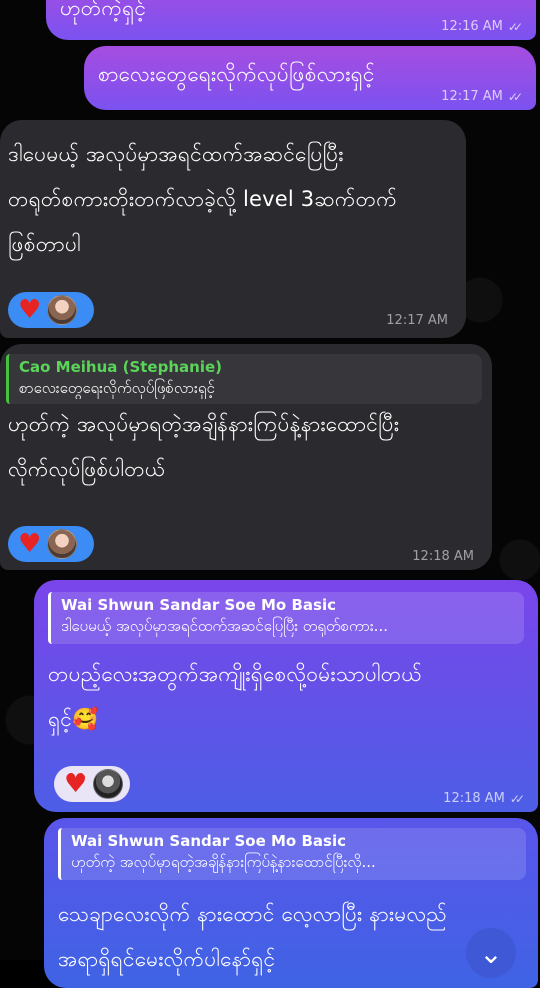 The width and height of the screenshot is (540, 988). I want to click on message-meta: 12:18 AM, so click(443, 556).